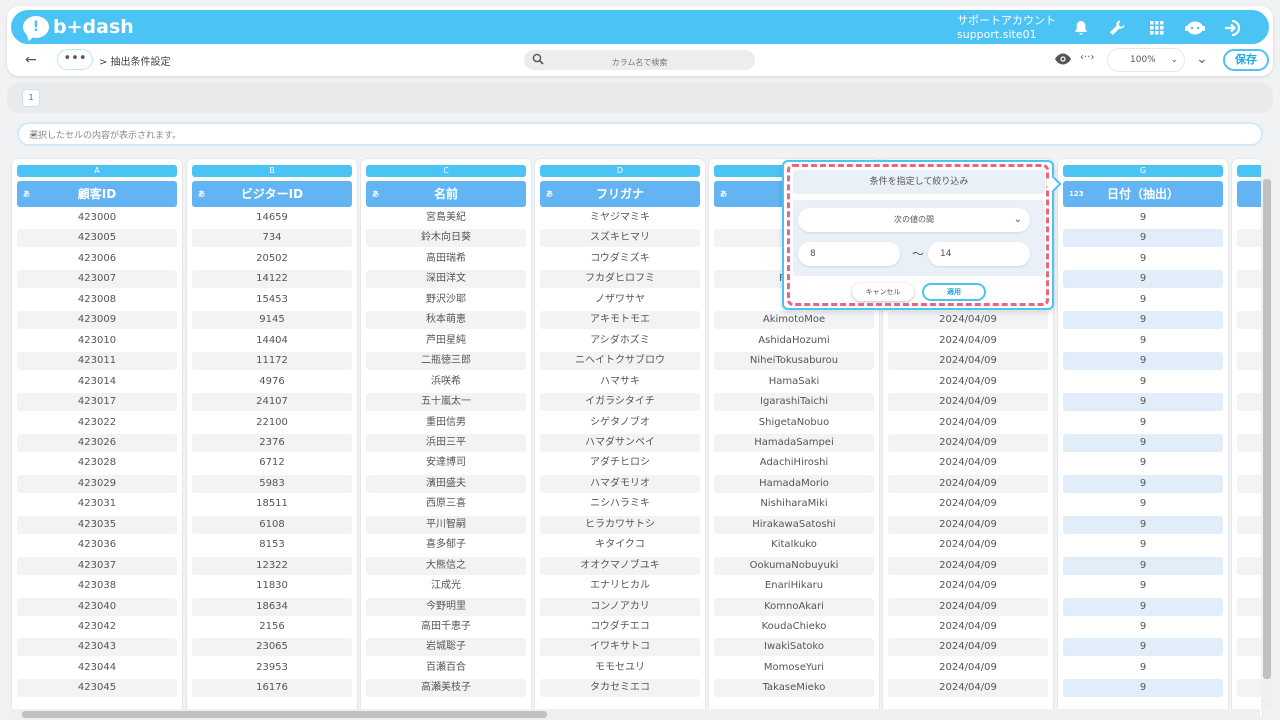  Describe the element at coordinates (272, 524) in the screenshot. I see `table-cell: 6108` at that location.